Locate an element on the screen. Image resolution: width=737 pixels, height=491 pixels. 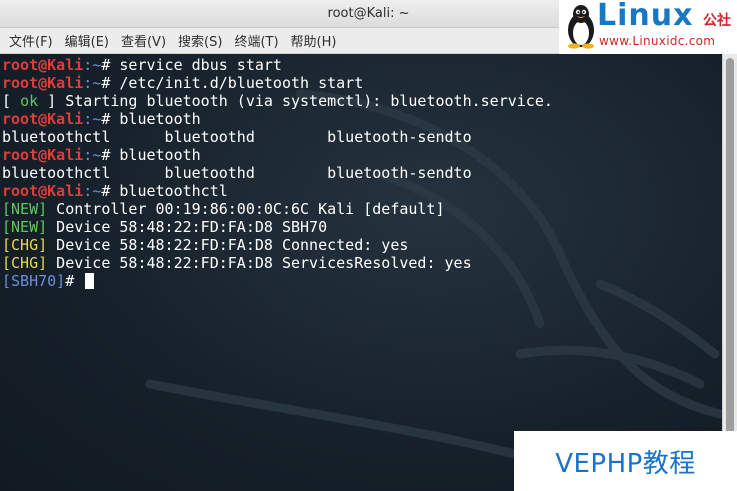
command-text: service dbus start is located at coordinates (200, 65).